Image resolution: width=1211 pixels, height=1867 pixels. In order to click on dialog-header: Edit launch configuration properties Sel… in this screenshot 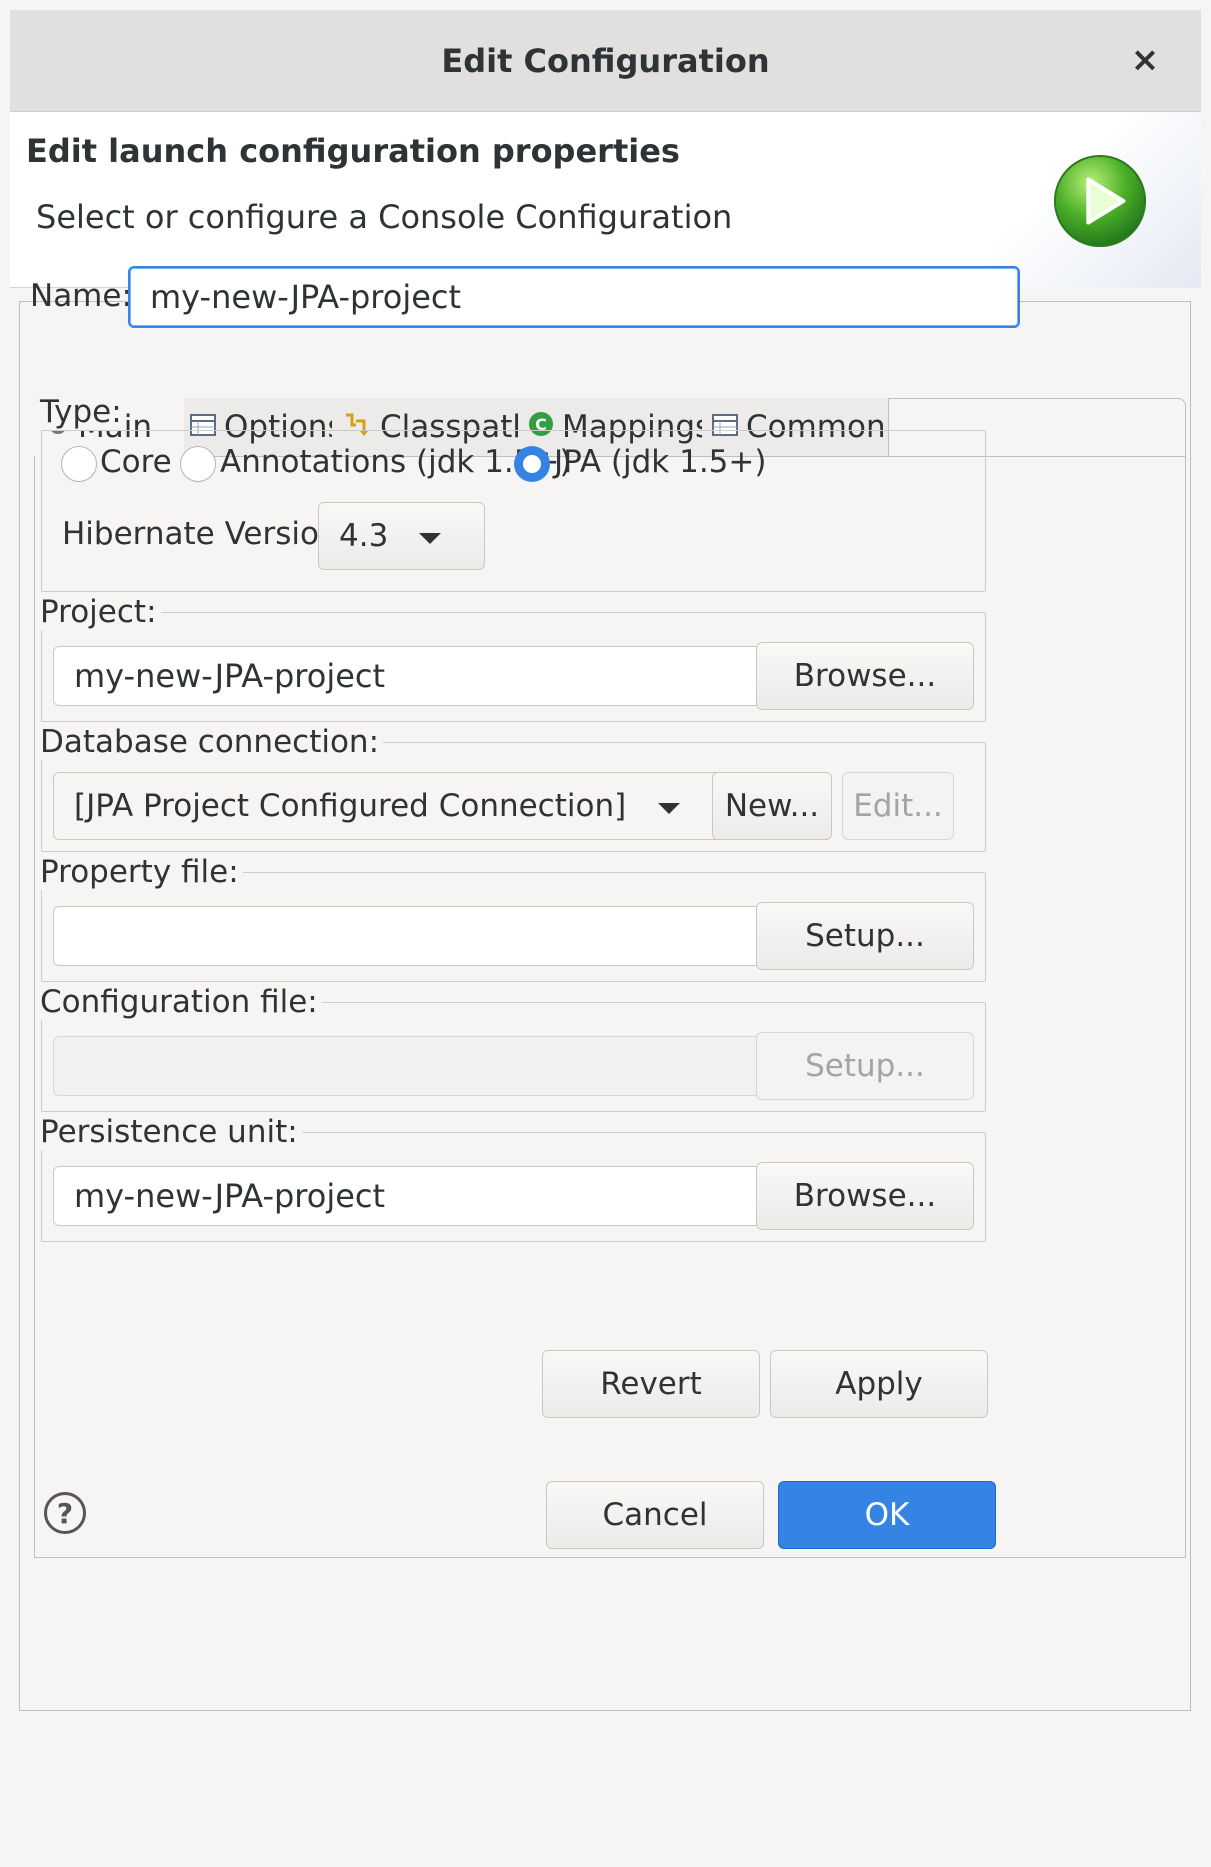, I will do `click(605, 200)`.